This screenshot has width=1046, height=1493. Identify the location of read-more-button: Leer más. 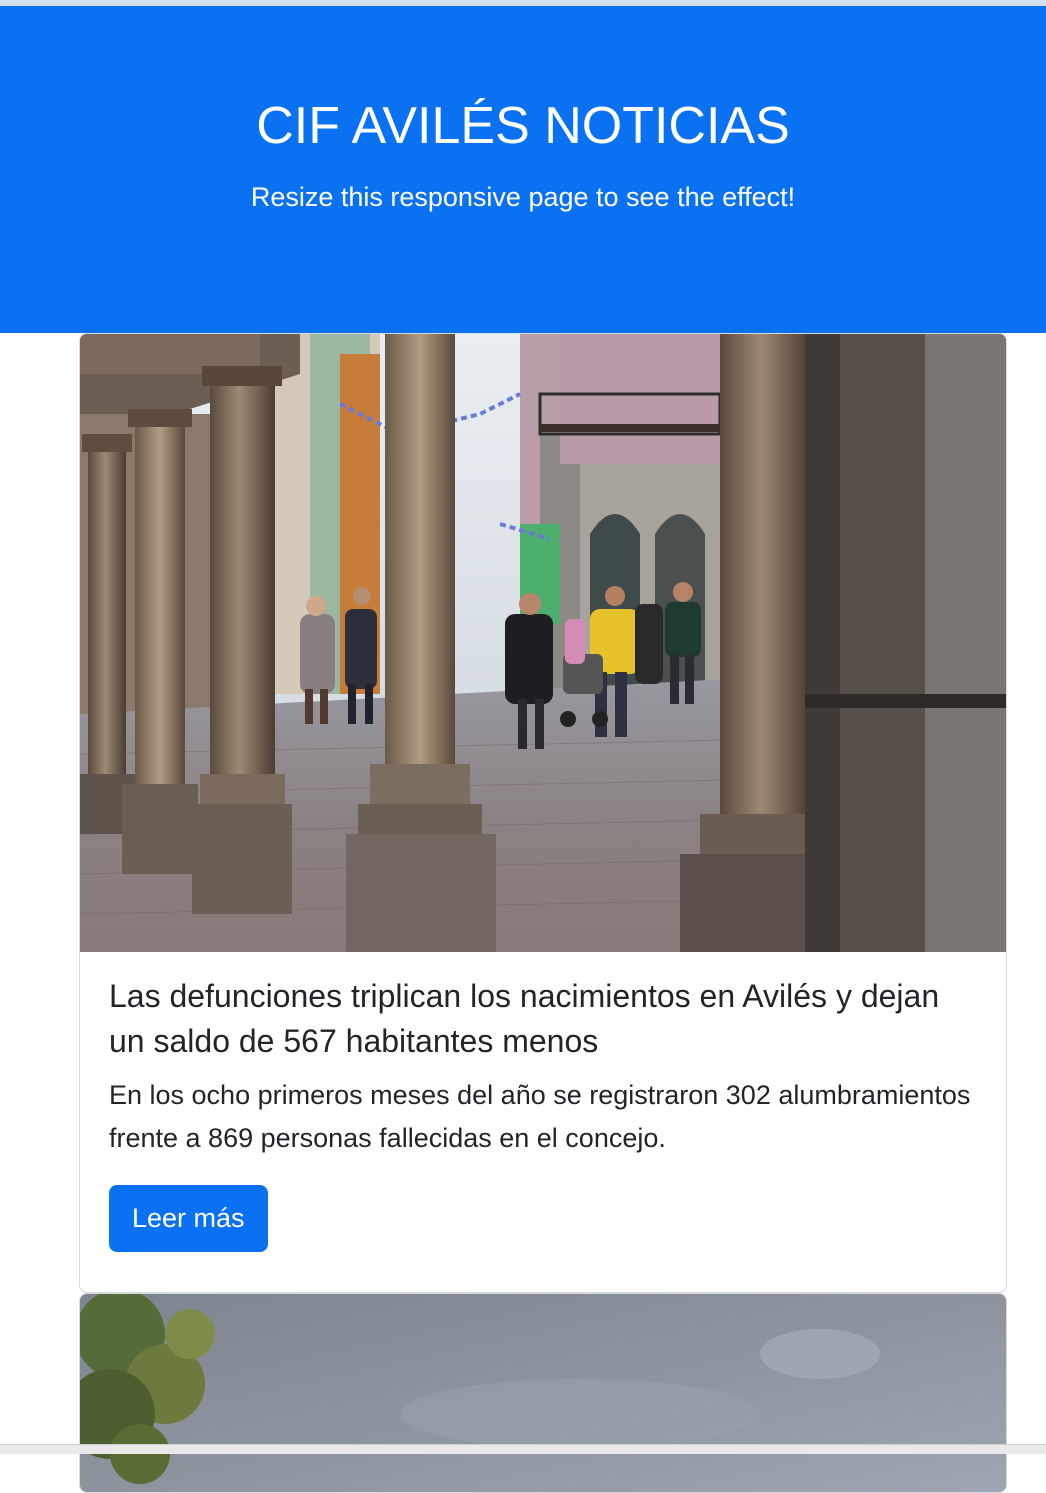
(188, 1218).